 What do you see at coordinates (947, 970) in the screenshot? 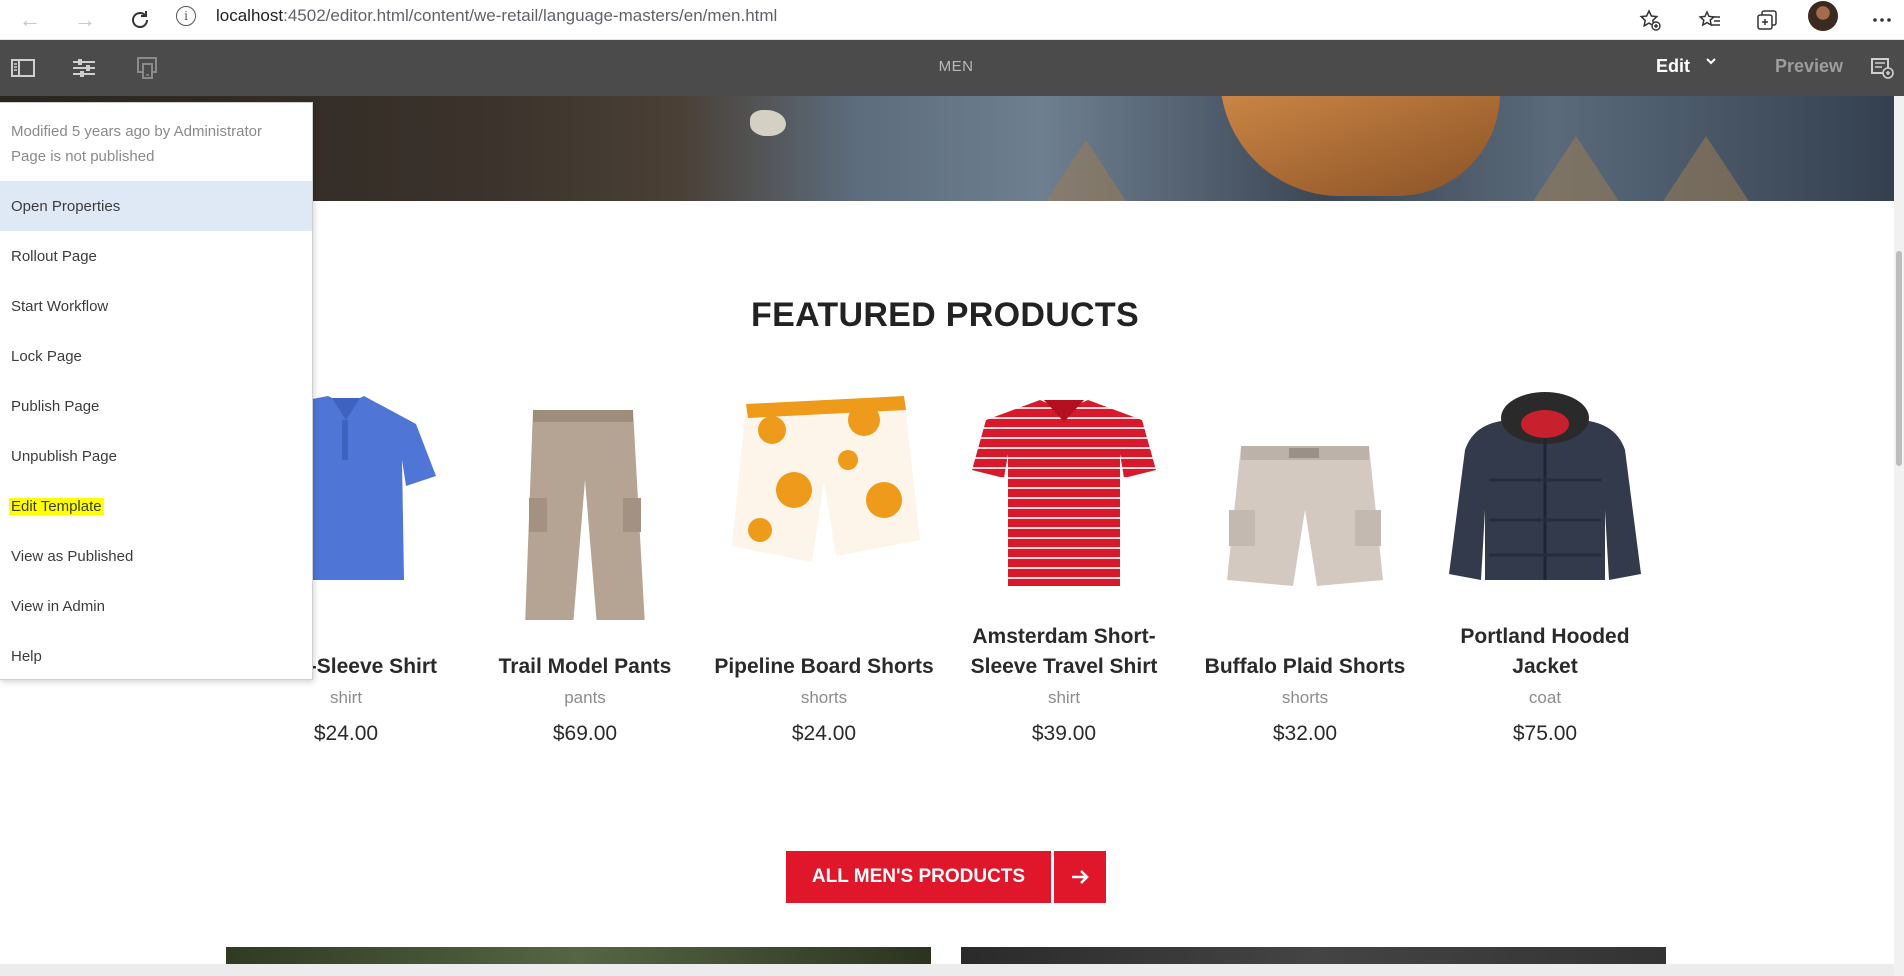
I see `horizontal-scrollbar` at bounding box center [947, 970].